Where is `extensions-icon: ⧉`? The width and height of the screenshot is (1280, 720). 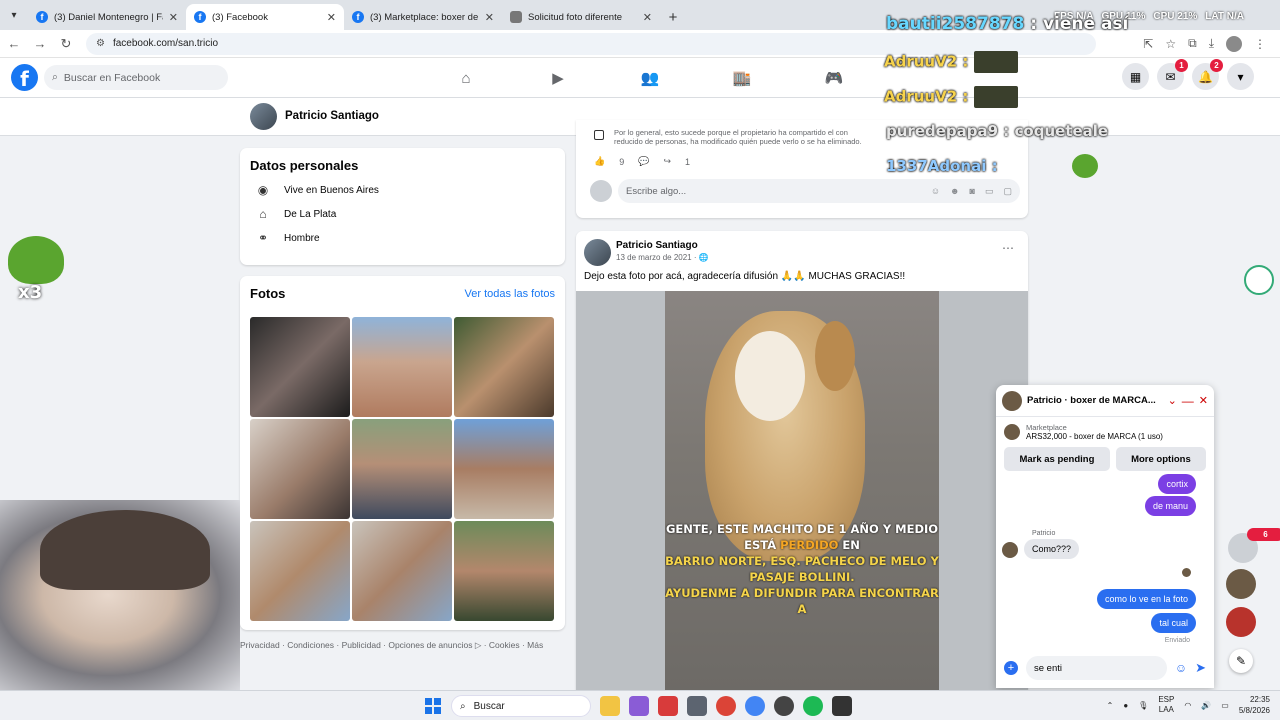 extensions-icon: ⧉ is located at coordinates (1192, 43).